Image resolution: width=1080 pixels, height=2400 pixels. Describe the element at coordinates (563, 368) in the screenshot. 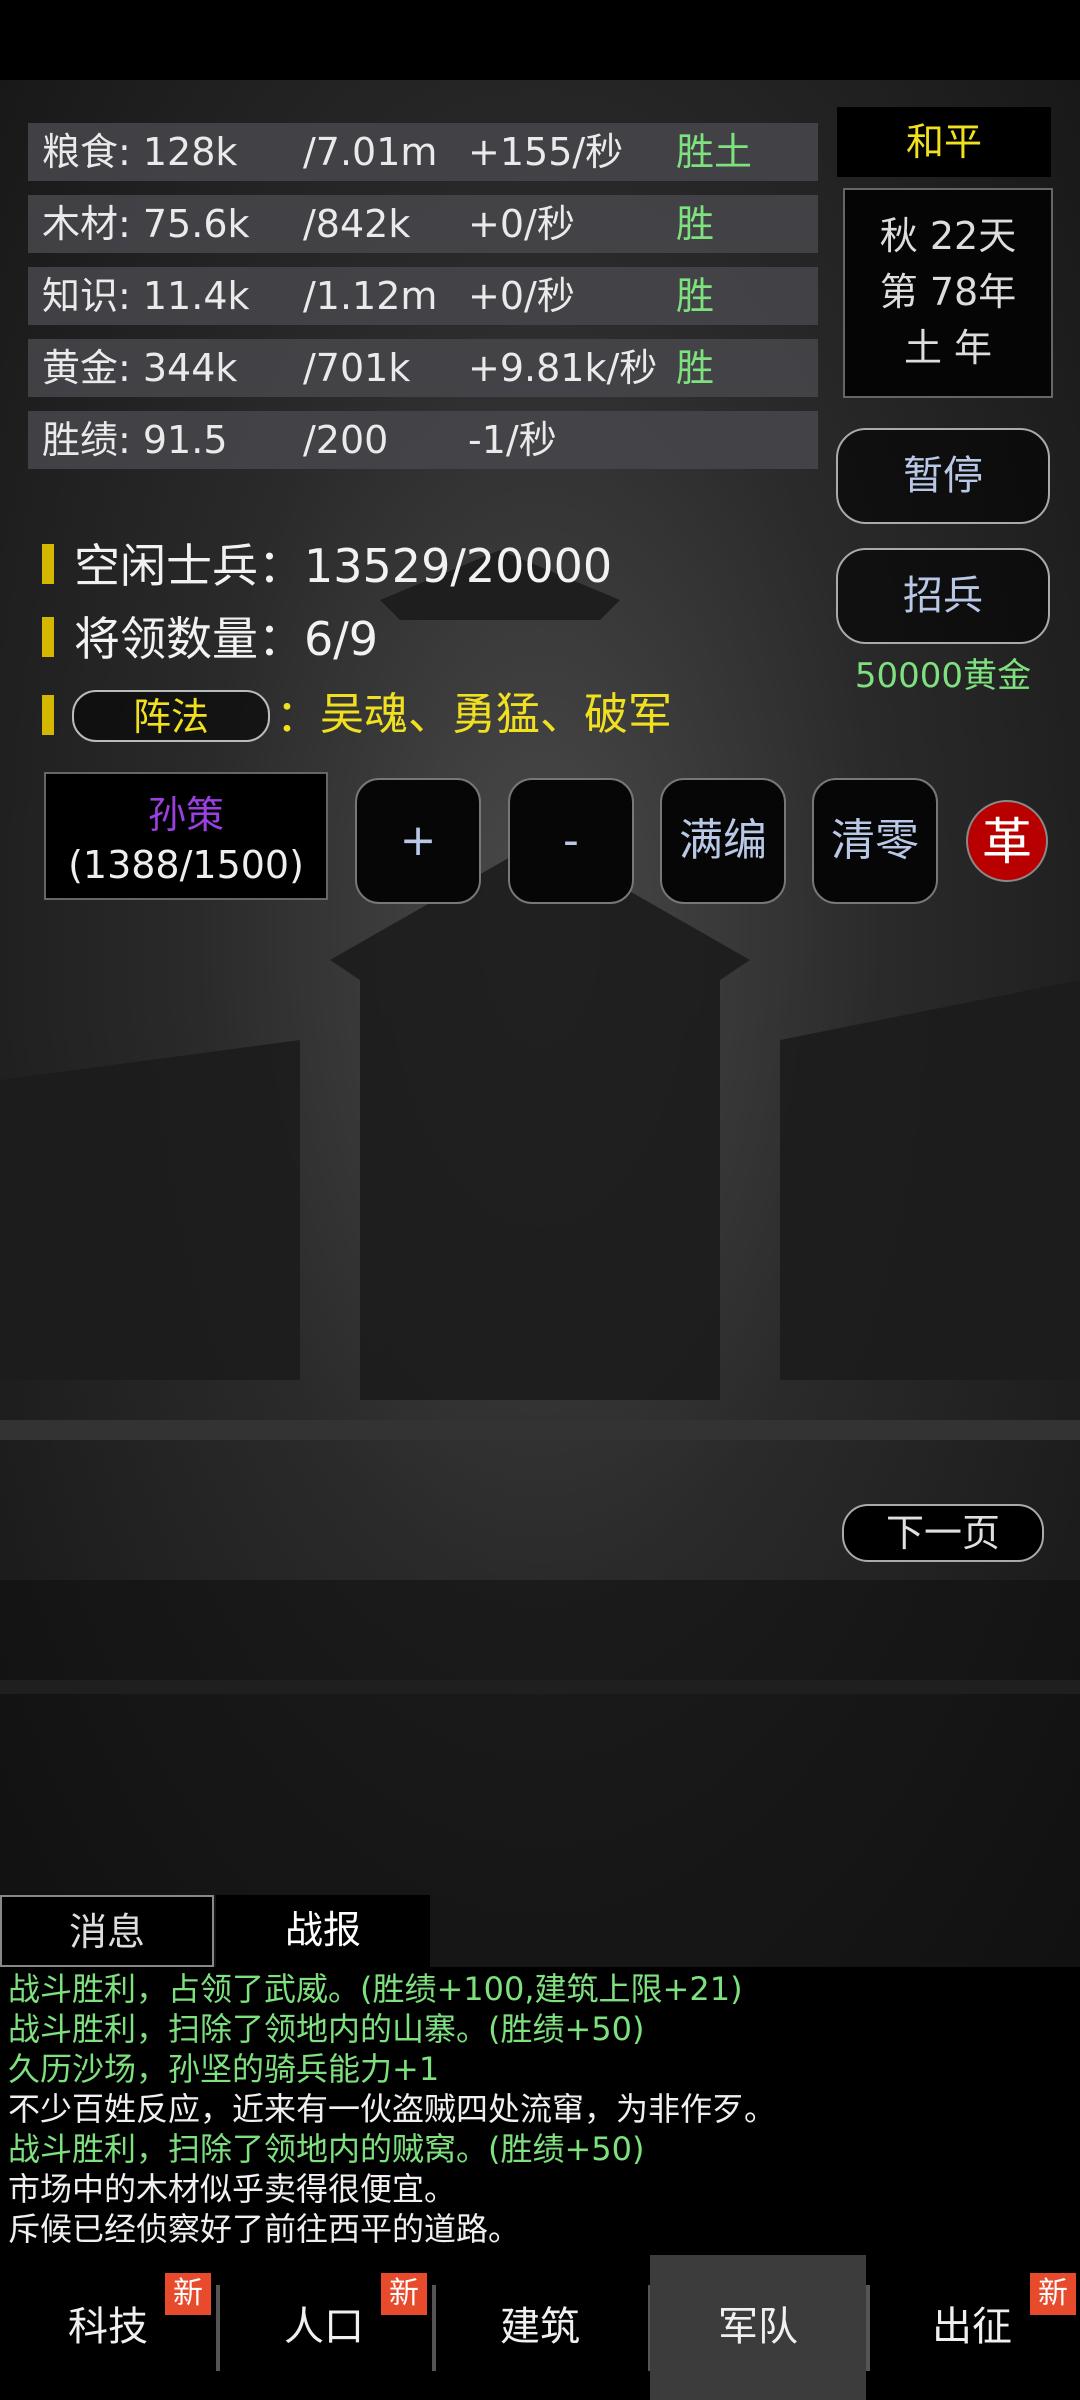

I see `resource-rate: +9.81k/秒` at that location.